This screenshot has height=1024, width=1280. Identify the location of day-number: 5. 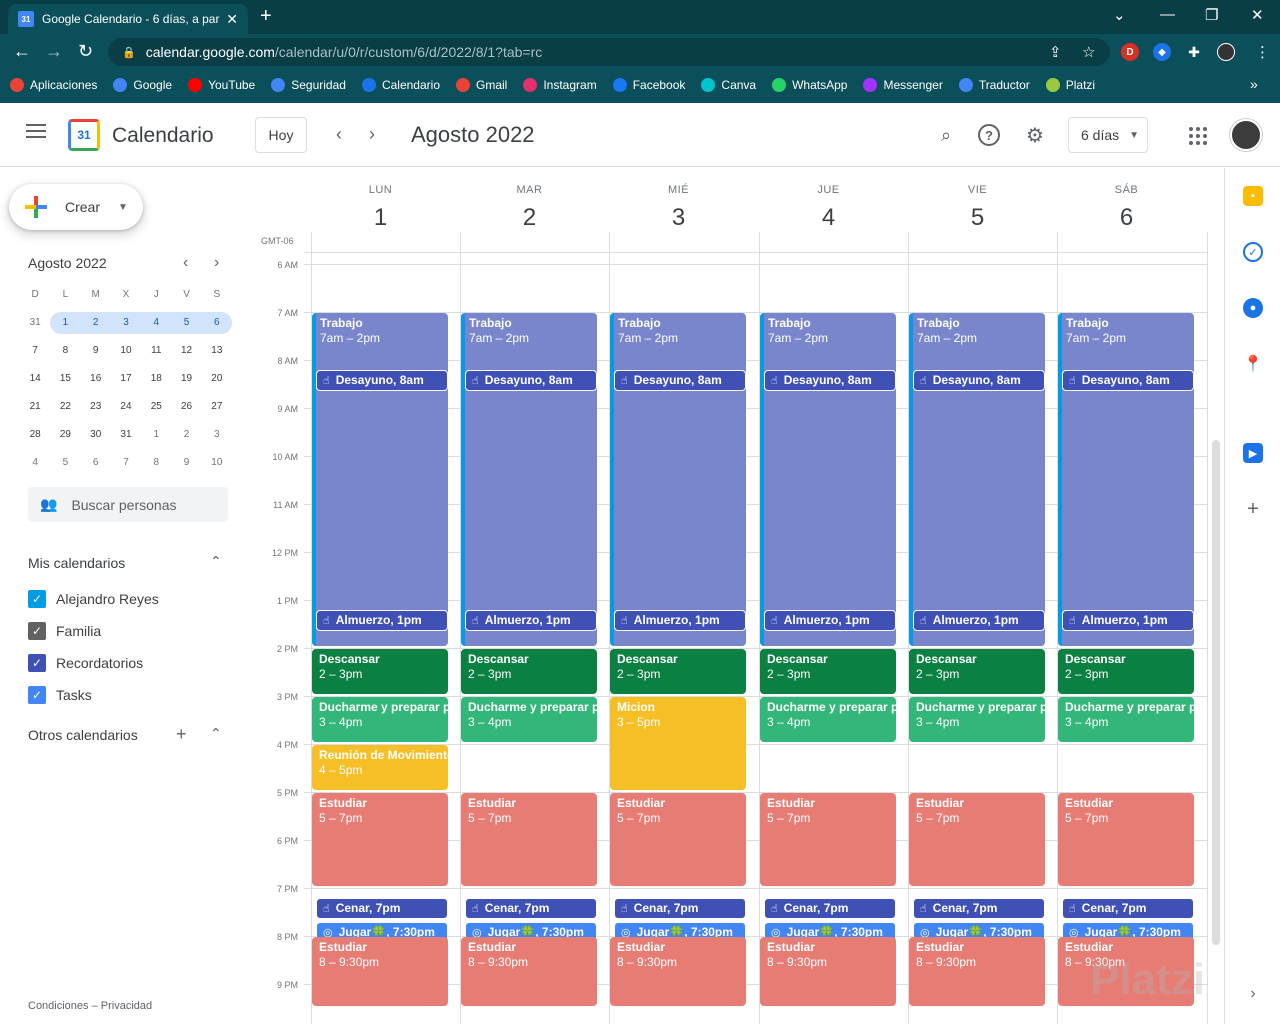
(977, 218).